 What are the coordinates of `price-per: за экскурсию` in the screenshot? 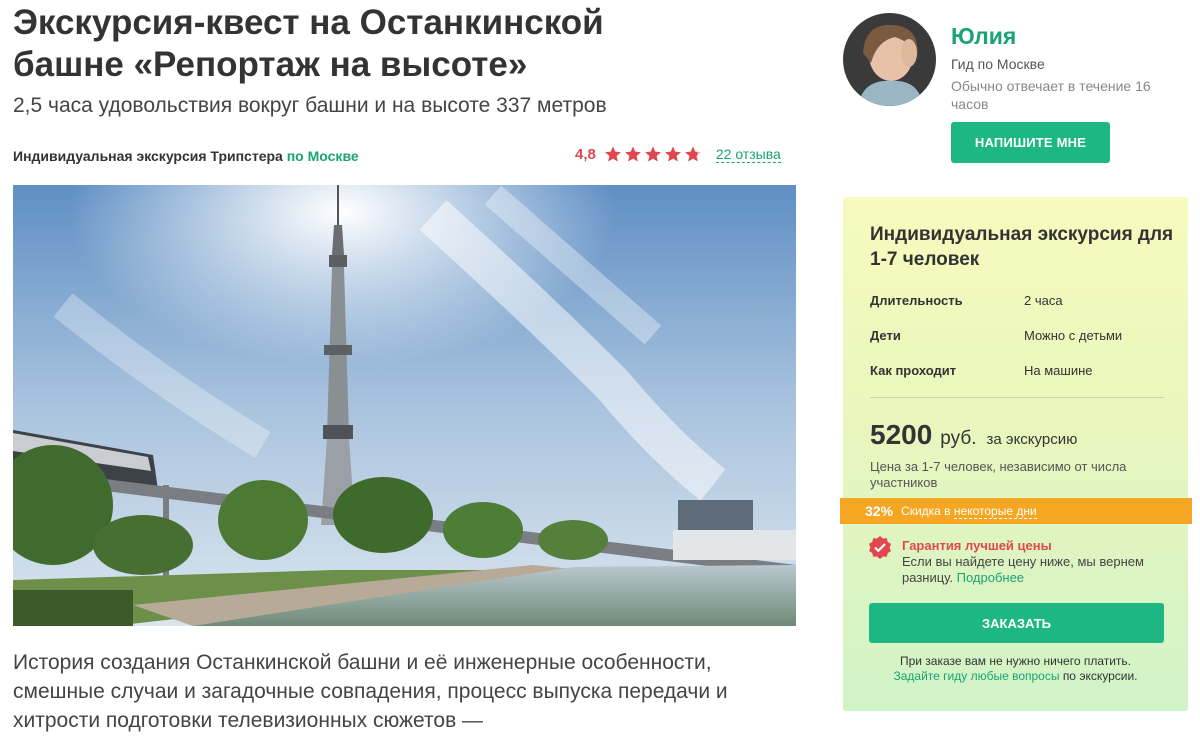 It's located at (1032, 439).